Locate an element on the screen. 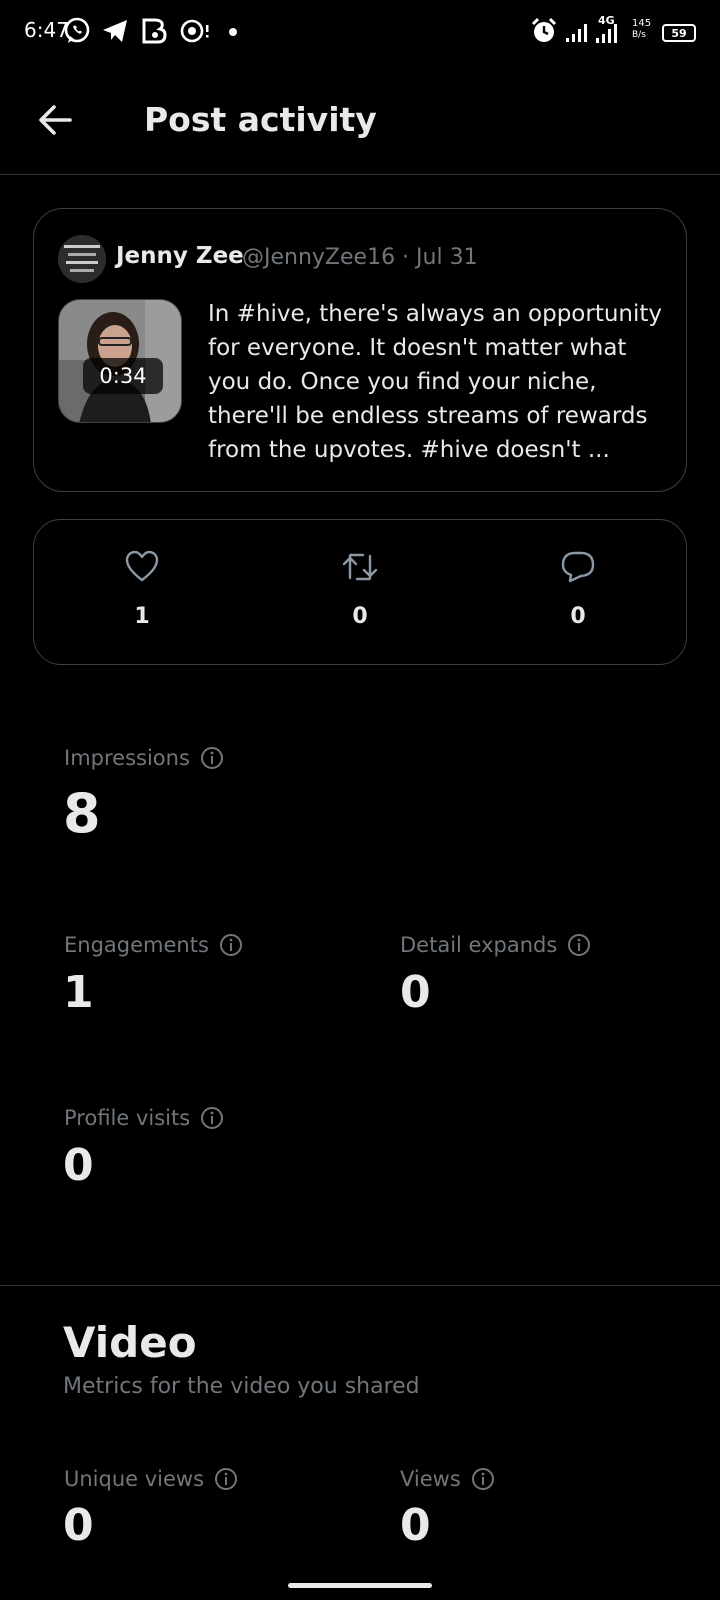 The height and width of the screenshot is (1600, 720). repost-icon is located at coordinates (360, 567).